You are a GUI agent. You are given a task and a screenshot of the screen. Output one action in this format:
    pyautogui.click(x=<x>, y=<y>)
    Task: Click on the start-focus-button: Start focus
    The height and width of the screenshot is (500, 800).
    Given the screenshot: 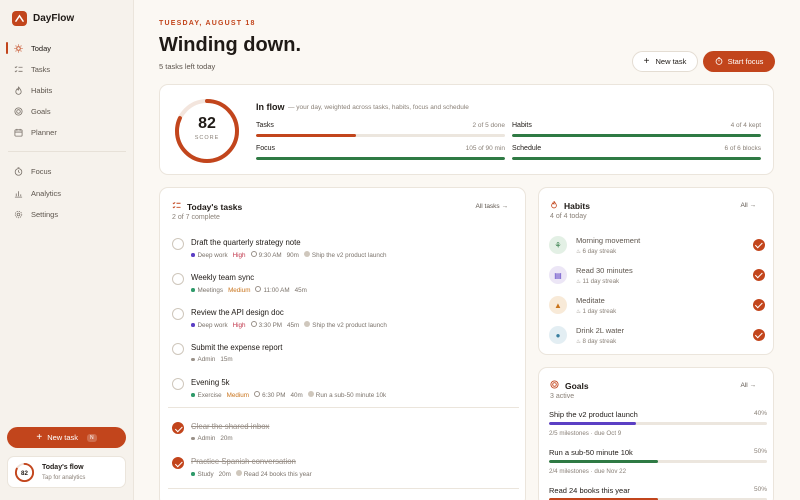 What is the action you would take?
    pyautogui.click(x=739, y=61)
    